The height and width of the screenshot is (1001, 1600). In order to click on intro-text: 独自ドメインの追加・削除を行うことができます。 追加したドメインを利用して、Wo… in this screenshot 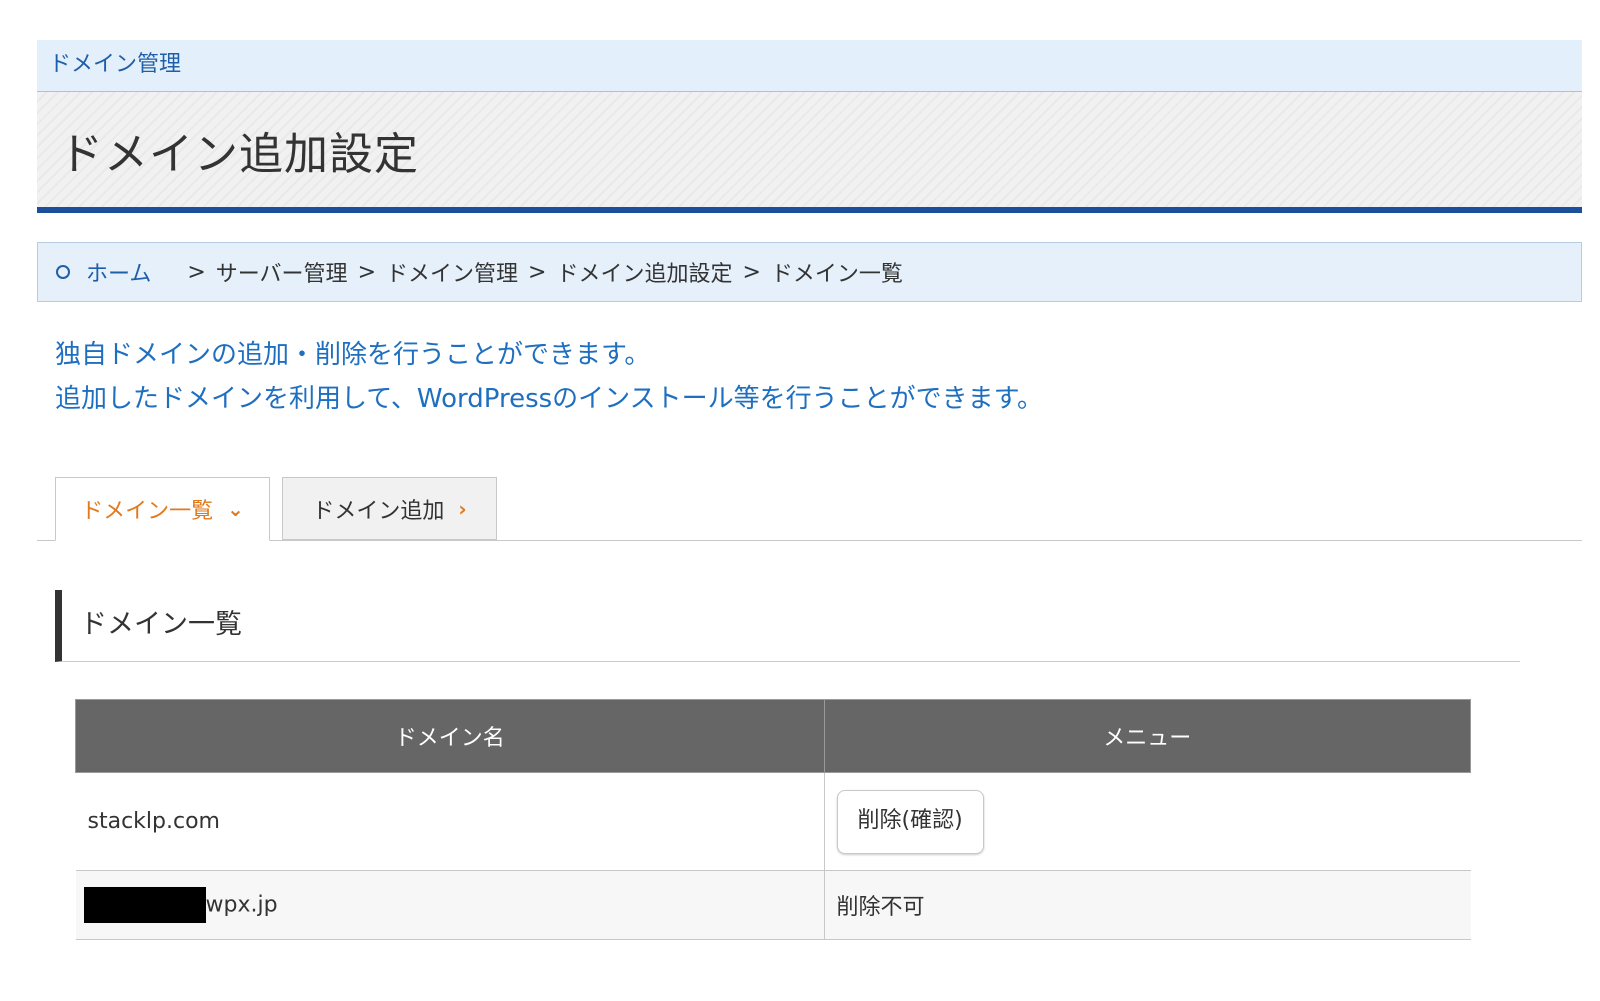, I will do `click(549, 377)`.